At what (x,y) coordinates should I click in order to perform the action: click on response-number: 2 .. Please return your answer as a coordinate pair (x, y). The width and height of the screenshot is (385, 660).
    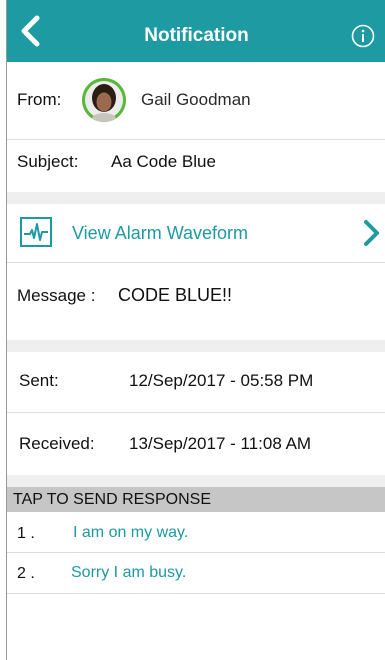
    Looking at the image, I should click on (26, 573).